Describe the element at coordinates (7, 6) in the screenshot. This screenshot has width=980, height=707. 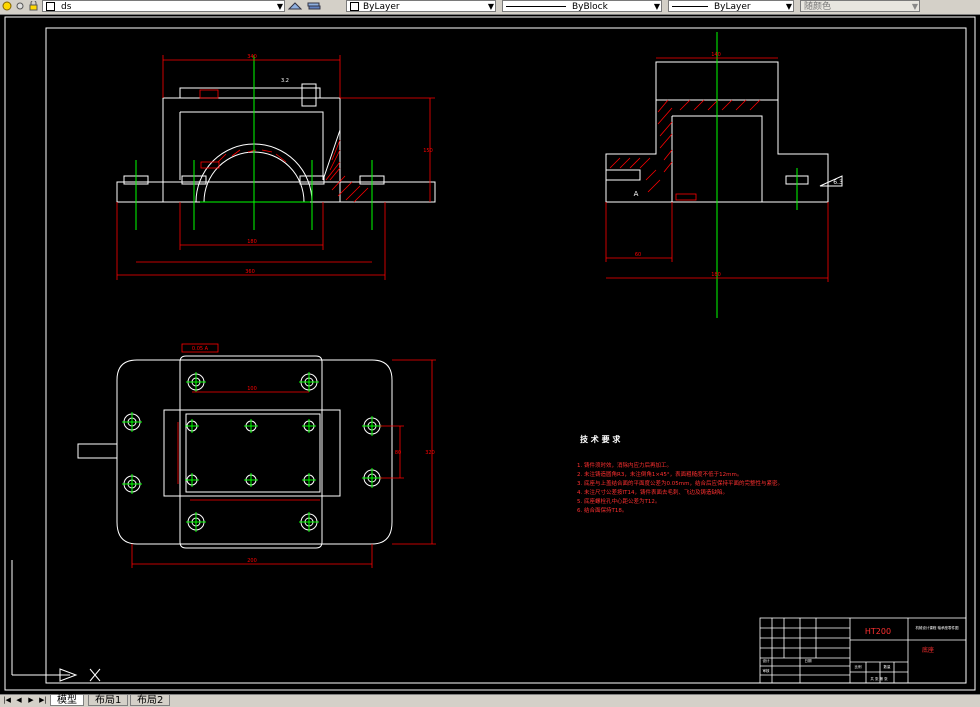
I see `layer-state-icon` at that location.